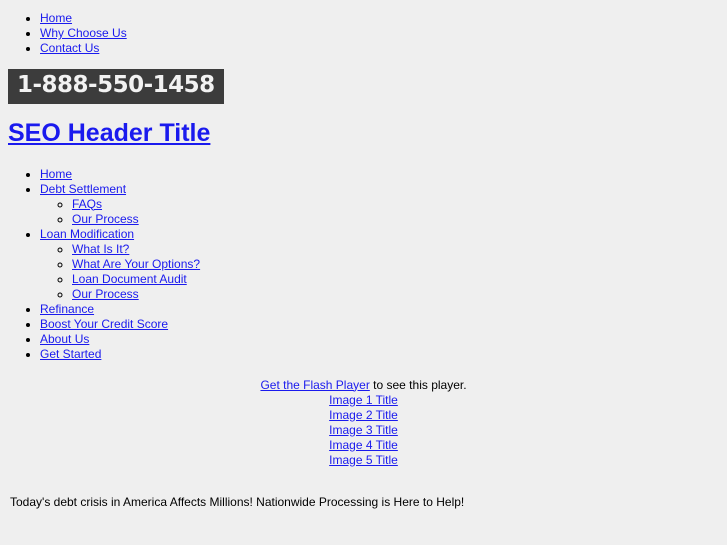  Describe the element at coordinates (83, 189) in the screenshot. I see `nav-item-debt-settlement: Debt Settlement` at that location.